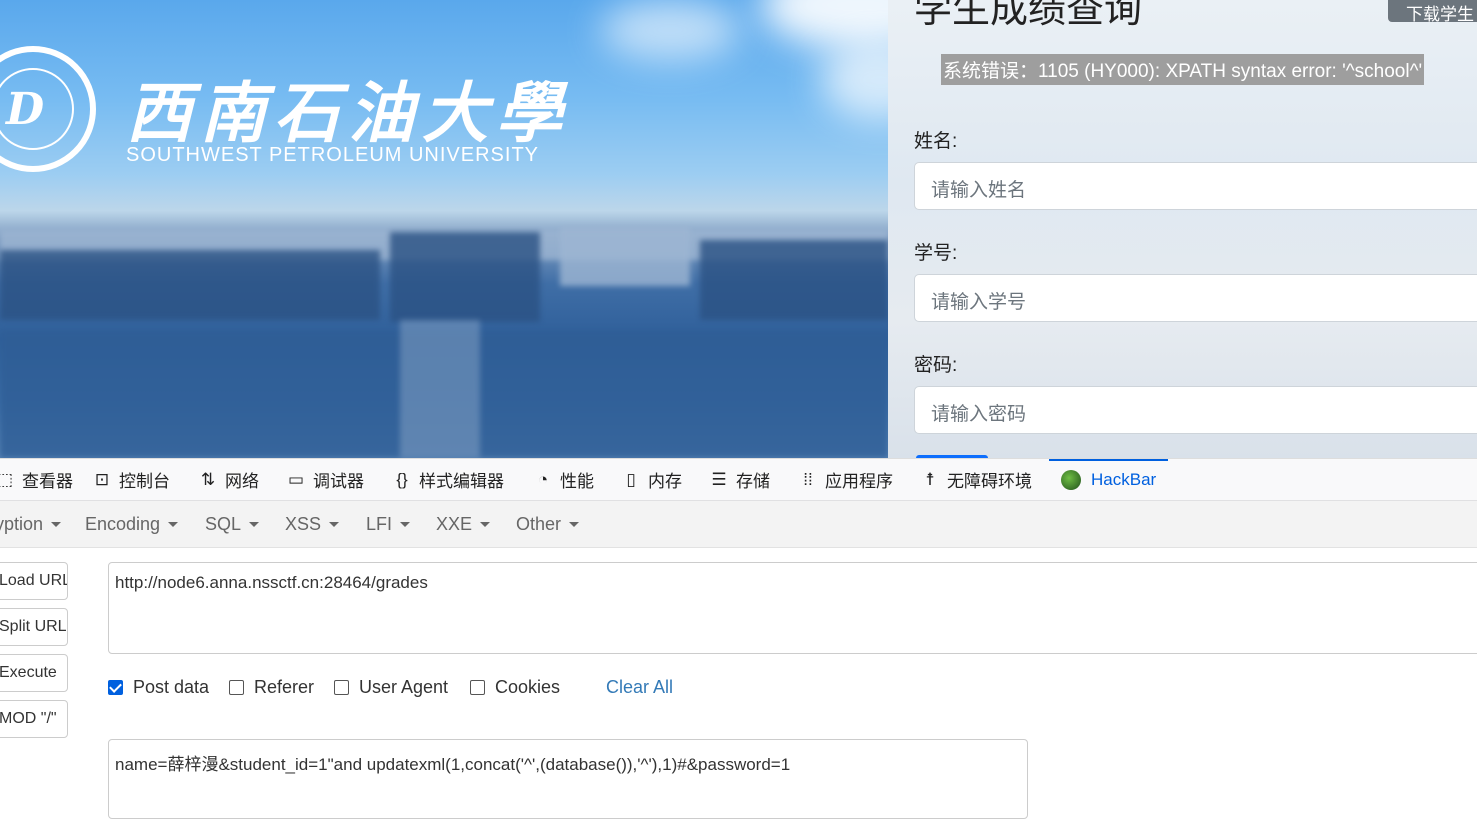 The height and width of the screenshot is (819, 1477). I want to click on name-input: 请输入姓名, so click(1195, 186).